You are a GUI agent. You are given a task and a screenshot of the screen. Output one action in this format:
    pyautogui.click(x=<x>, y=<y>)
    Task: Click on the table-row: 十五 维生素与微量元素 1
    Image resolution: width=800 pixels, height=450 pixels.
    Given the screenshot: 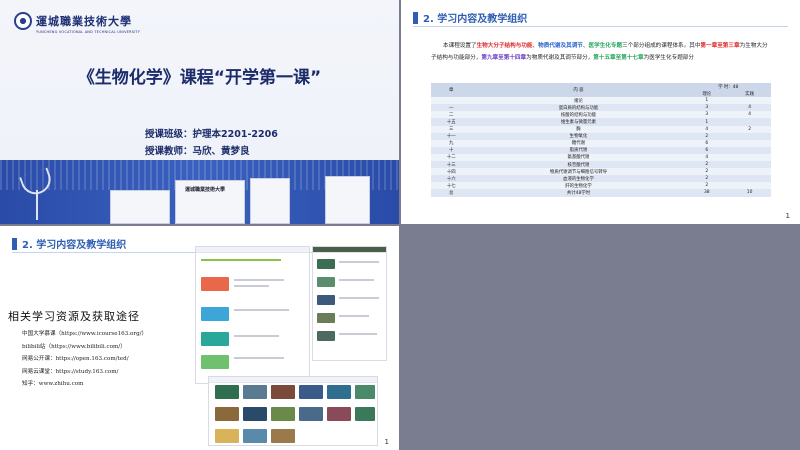 What is the action you would take?
    pyautogui.click(x=601, y=122)
    